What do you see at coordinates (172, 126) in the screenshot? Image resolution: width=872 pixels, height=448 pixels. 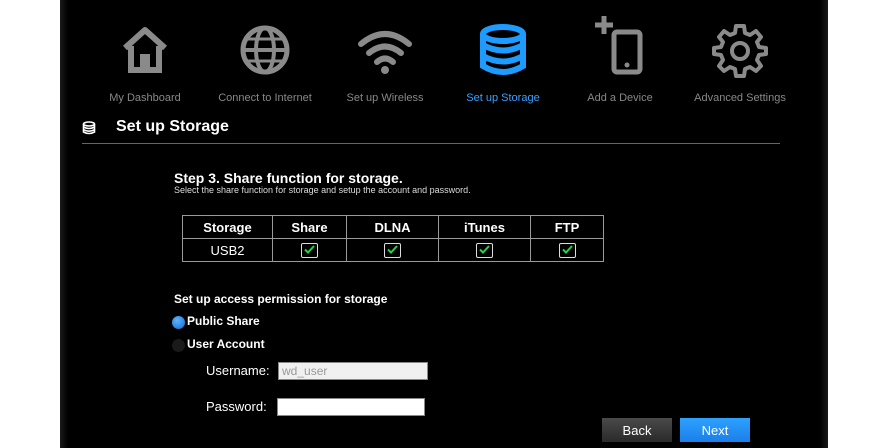 I see `page-title: Set up Storage` at bounding box center [172, 126].